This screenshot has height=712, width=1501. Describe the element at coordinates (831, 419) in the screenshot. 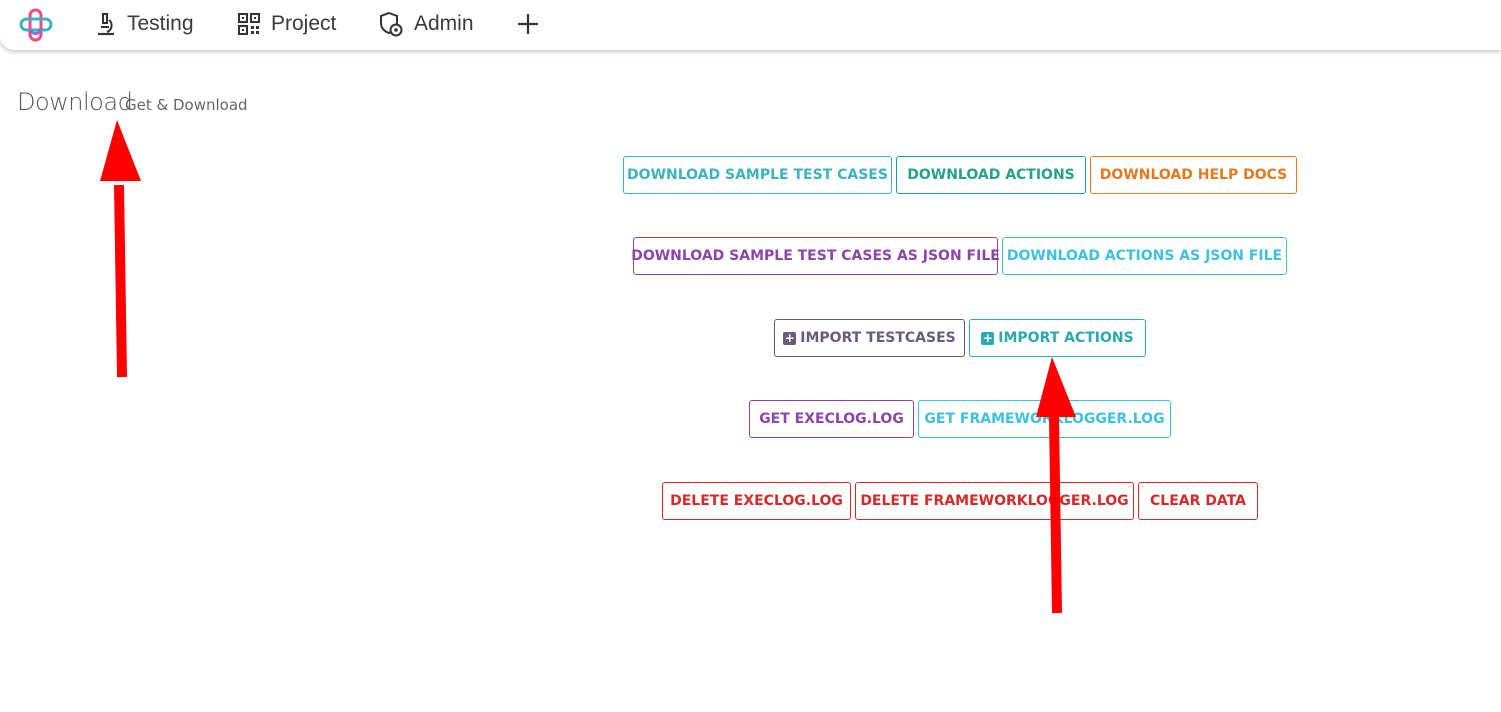

I see `get-execlog-button: GET EXECLOG.LOG` at that location.